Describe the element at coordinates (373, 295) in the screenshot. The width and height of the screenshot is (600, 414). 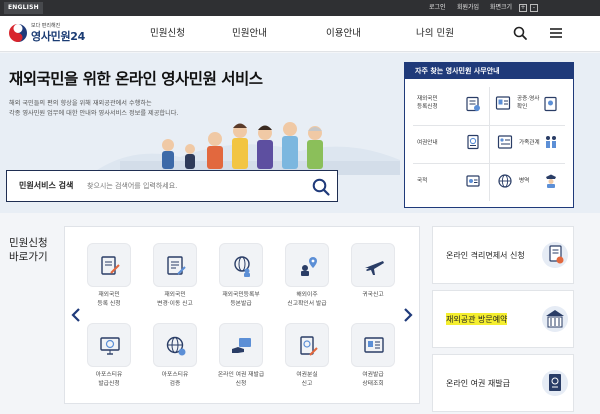
I see `shortcut-label: 귀국신고` at that location.